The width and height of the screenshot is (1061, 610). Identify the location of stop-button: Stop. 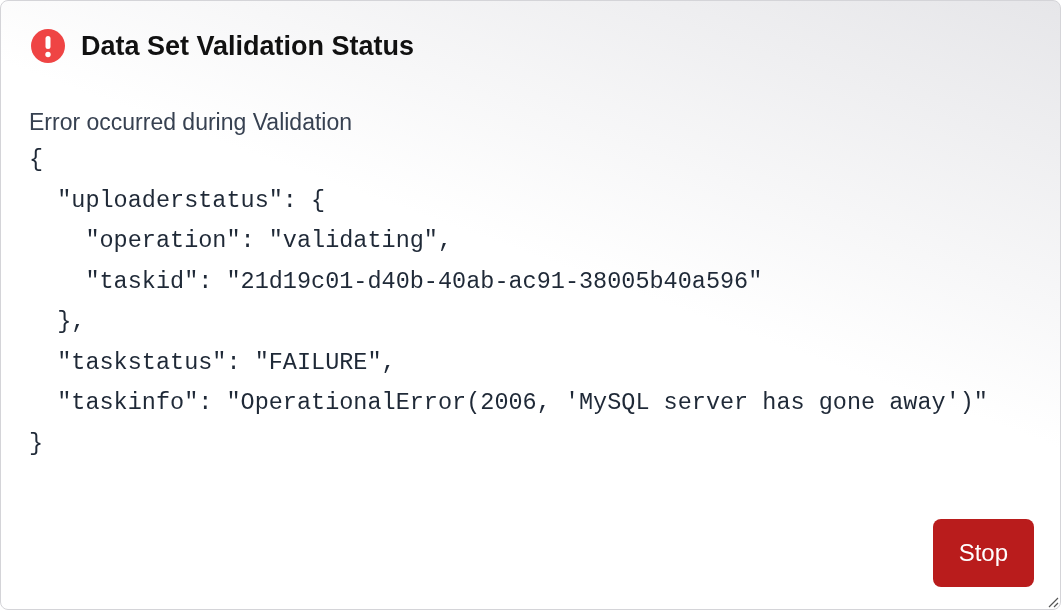
(983, 553).